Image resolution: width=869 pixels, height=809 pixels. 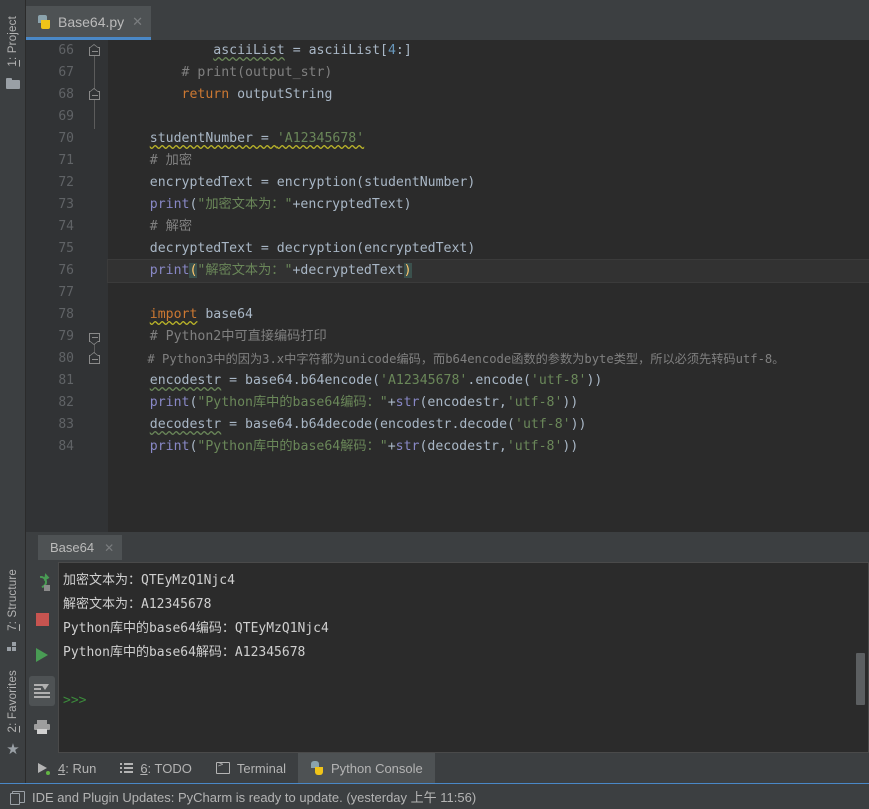 What do you see at coordinates (72, 547) in the screenshot?
I see `console-tab-label: Base64` at bounding box center [72, 547].